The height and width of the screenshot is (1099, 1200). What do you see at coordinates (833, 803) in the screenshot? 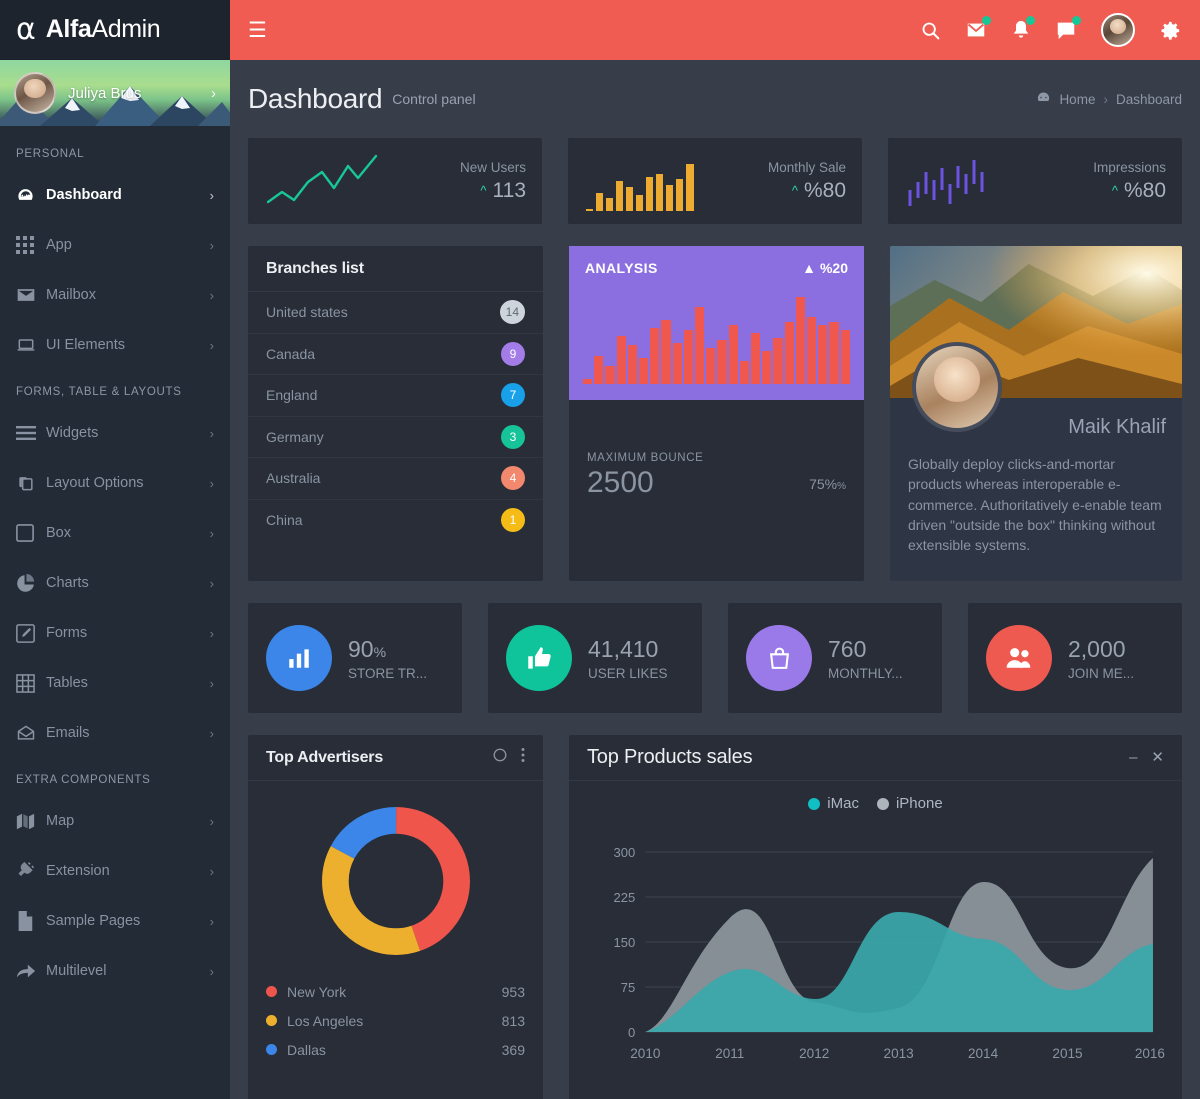
I see `legend-item-imac: iMac` at bounding box center [833, 803].